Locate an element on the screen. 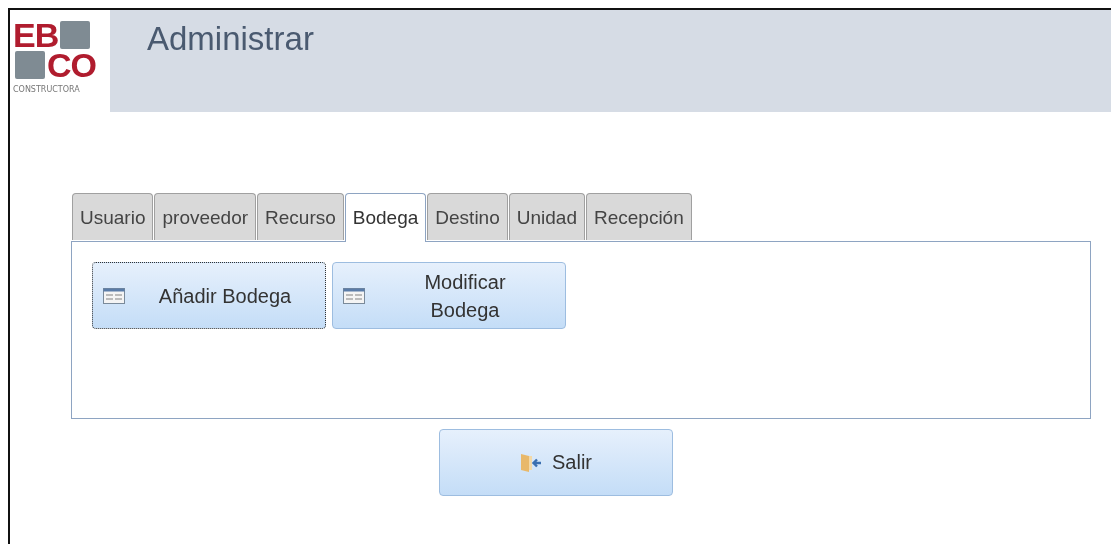 The image size is (1111, 544). tab: Recurso is located at coordinates (300, 216).